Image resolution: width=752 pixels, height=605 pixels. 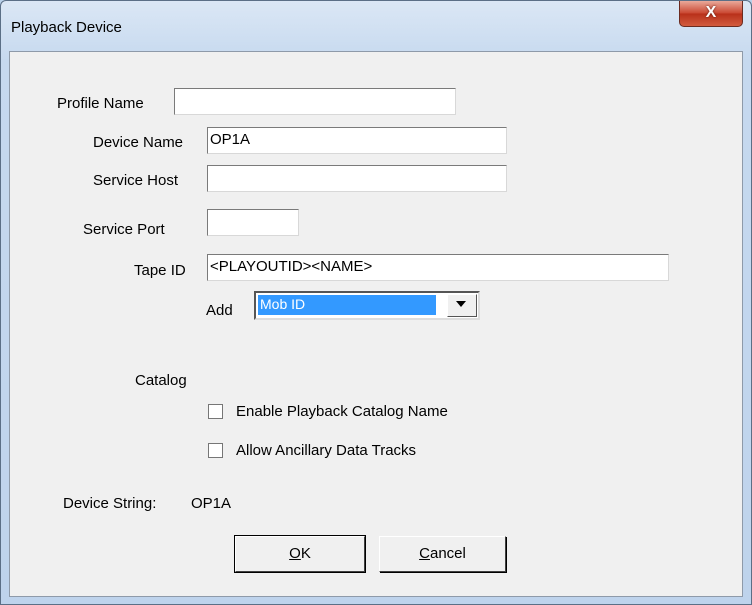 I want to click on close-icon: X, so click(x=711, y=12).